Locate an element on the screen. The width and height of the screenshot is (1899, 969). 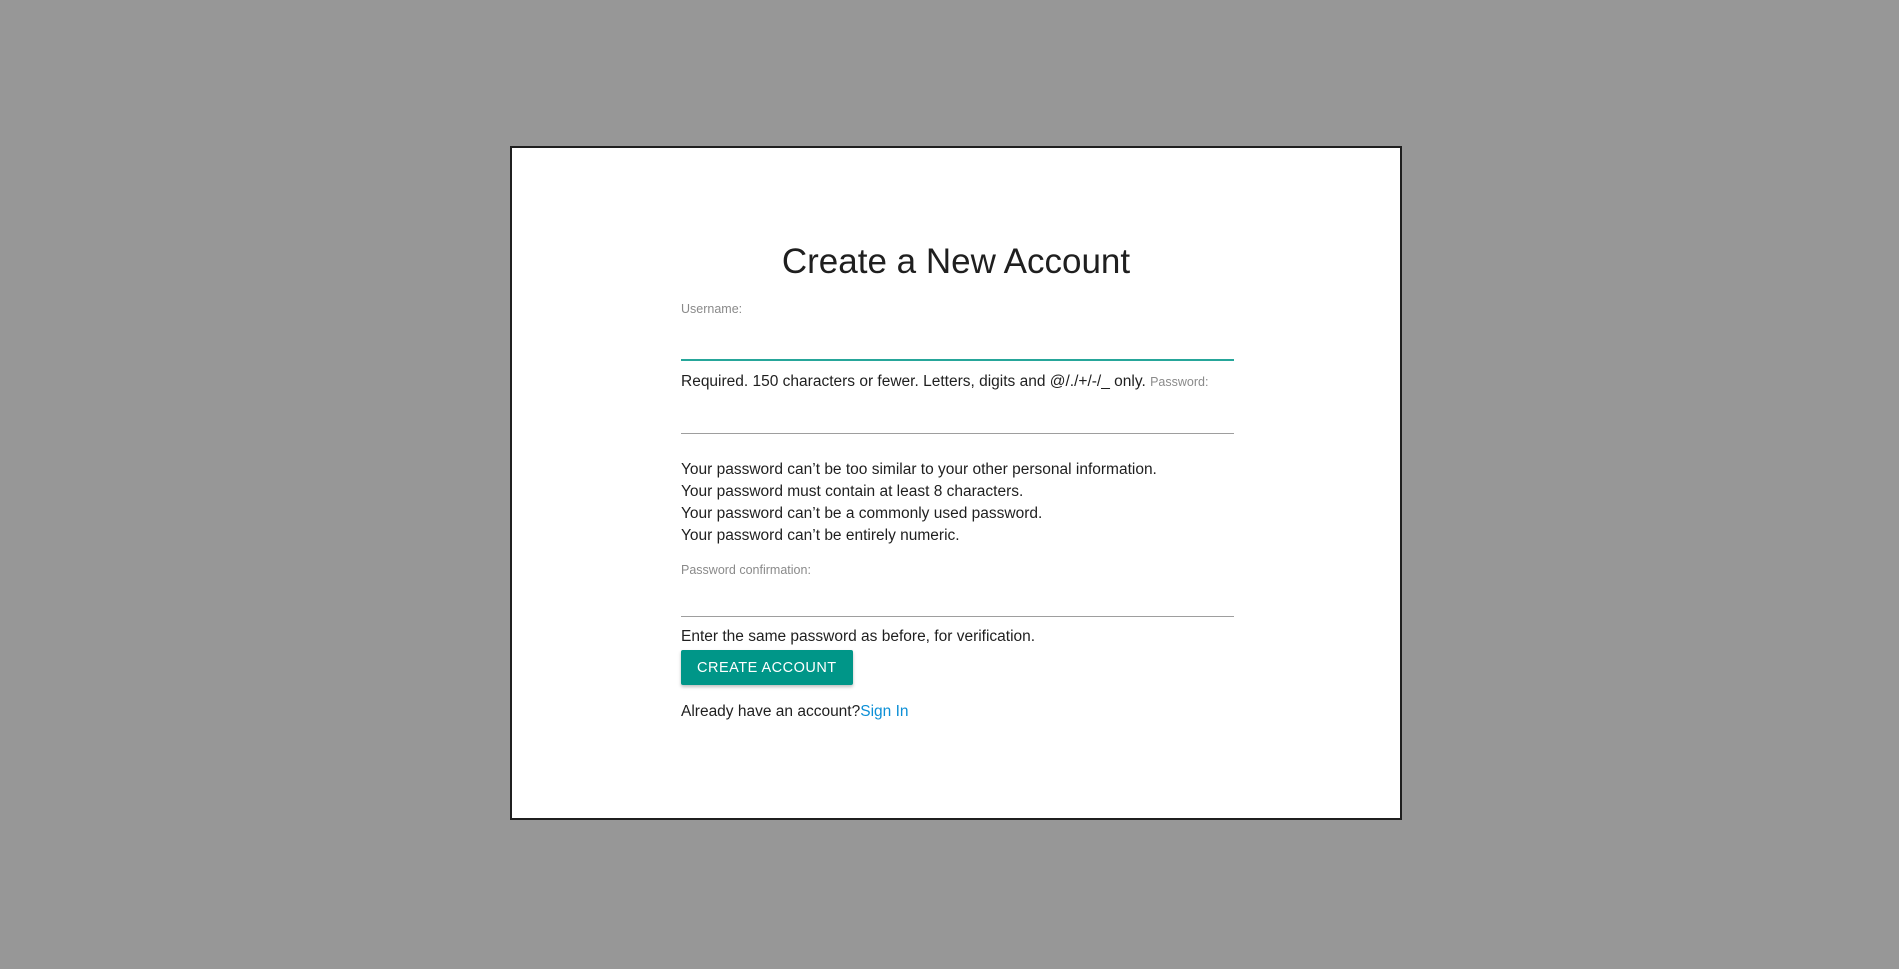
page-title: Create a New Account is located at coordinates (956, 261).